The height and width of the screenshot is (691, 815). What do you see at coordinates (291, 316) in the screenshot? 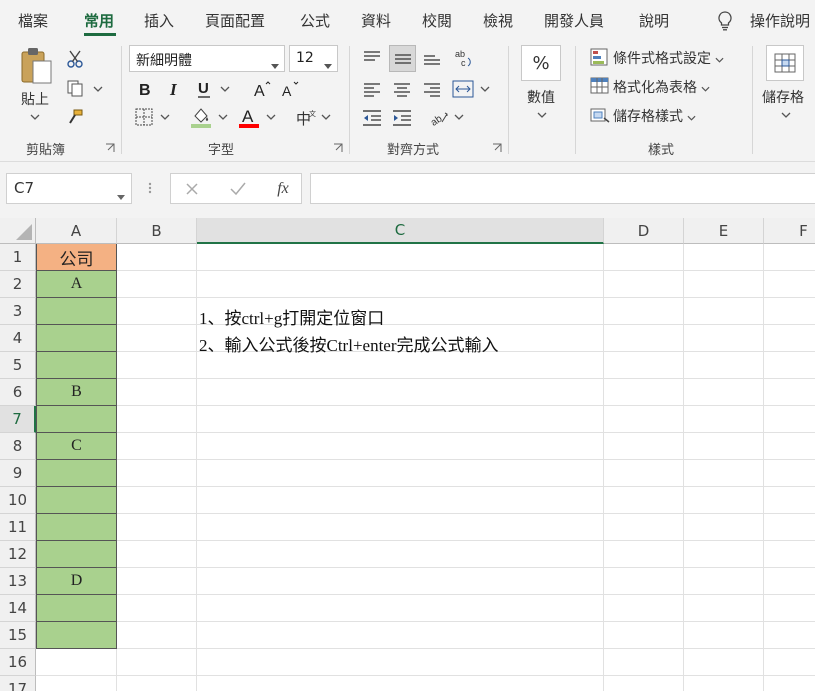
I see `instruction-line-1: 1、按ctrl+g打開定位窗口` at bounding box center [291, 316].